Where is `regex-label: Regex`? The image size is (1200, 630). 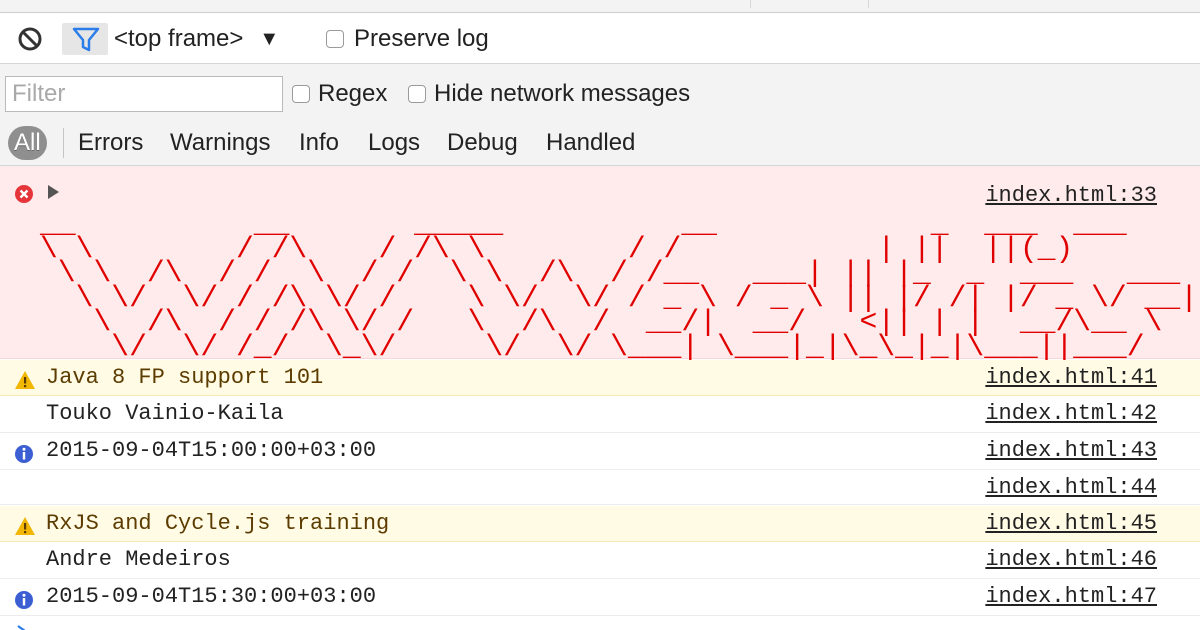 regex-label: Regex is located at coordinates (353, 93).